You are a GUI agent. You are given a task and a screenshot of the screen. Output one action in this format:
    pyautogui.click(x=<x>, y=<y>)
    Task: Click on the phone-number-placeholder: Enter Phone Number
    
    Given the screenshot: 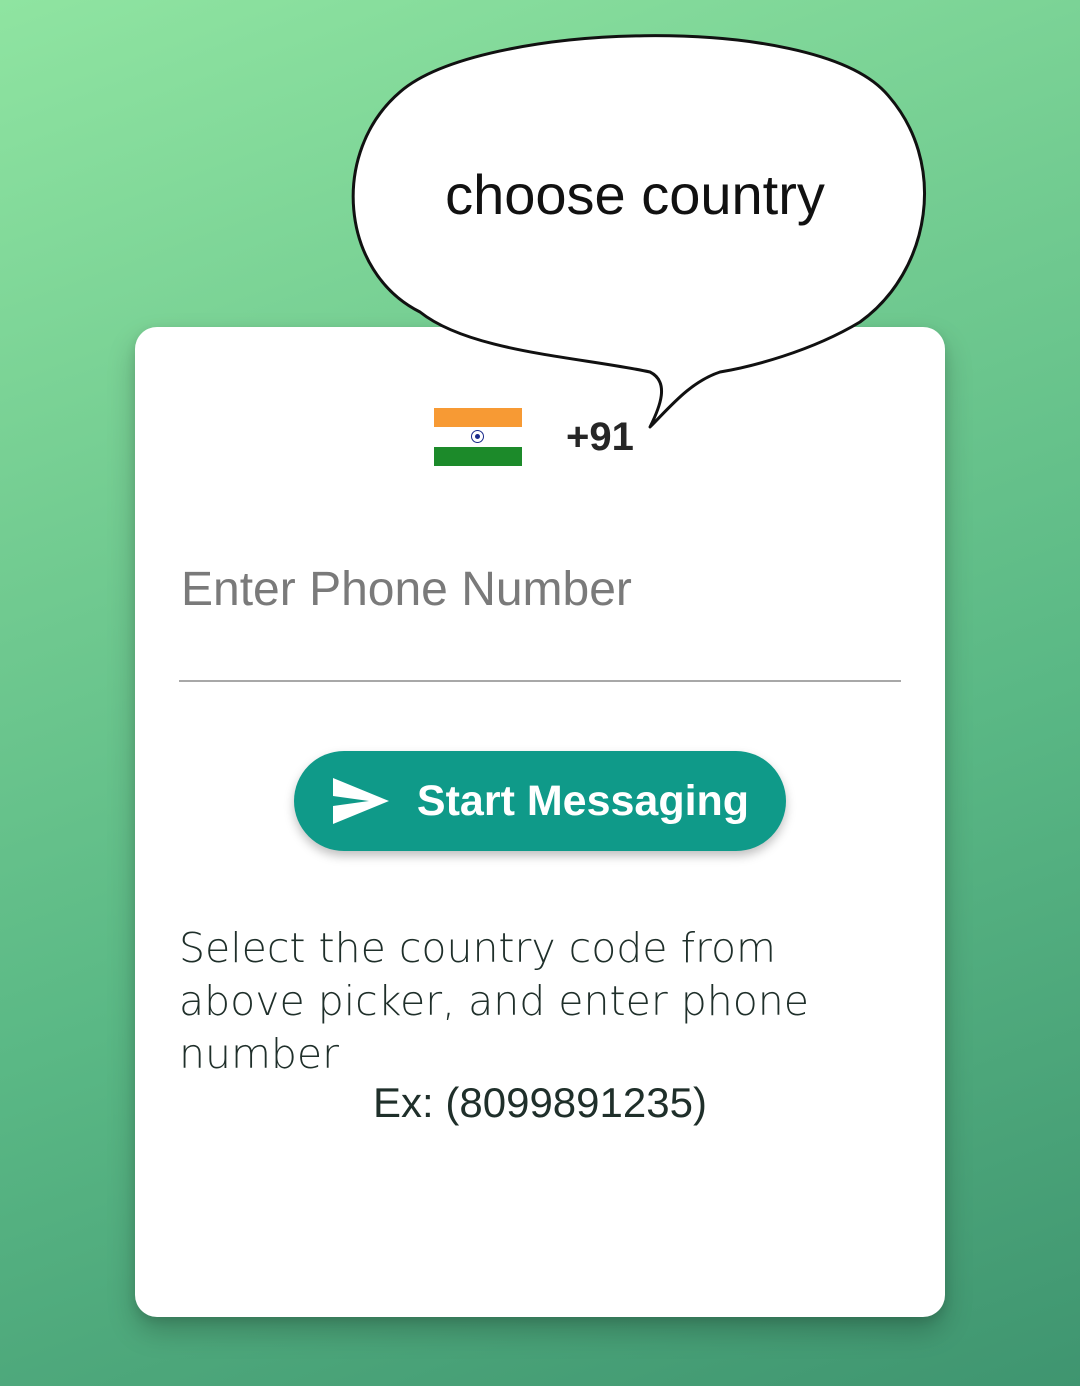 What is the action you would take?
    pyautogui.click(x=406, y=589)
    